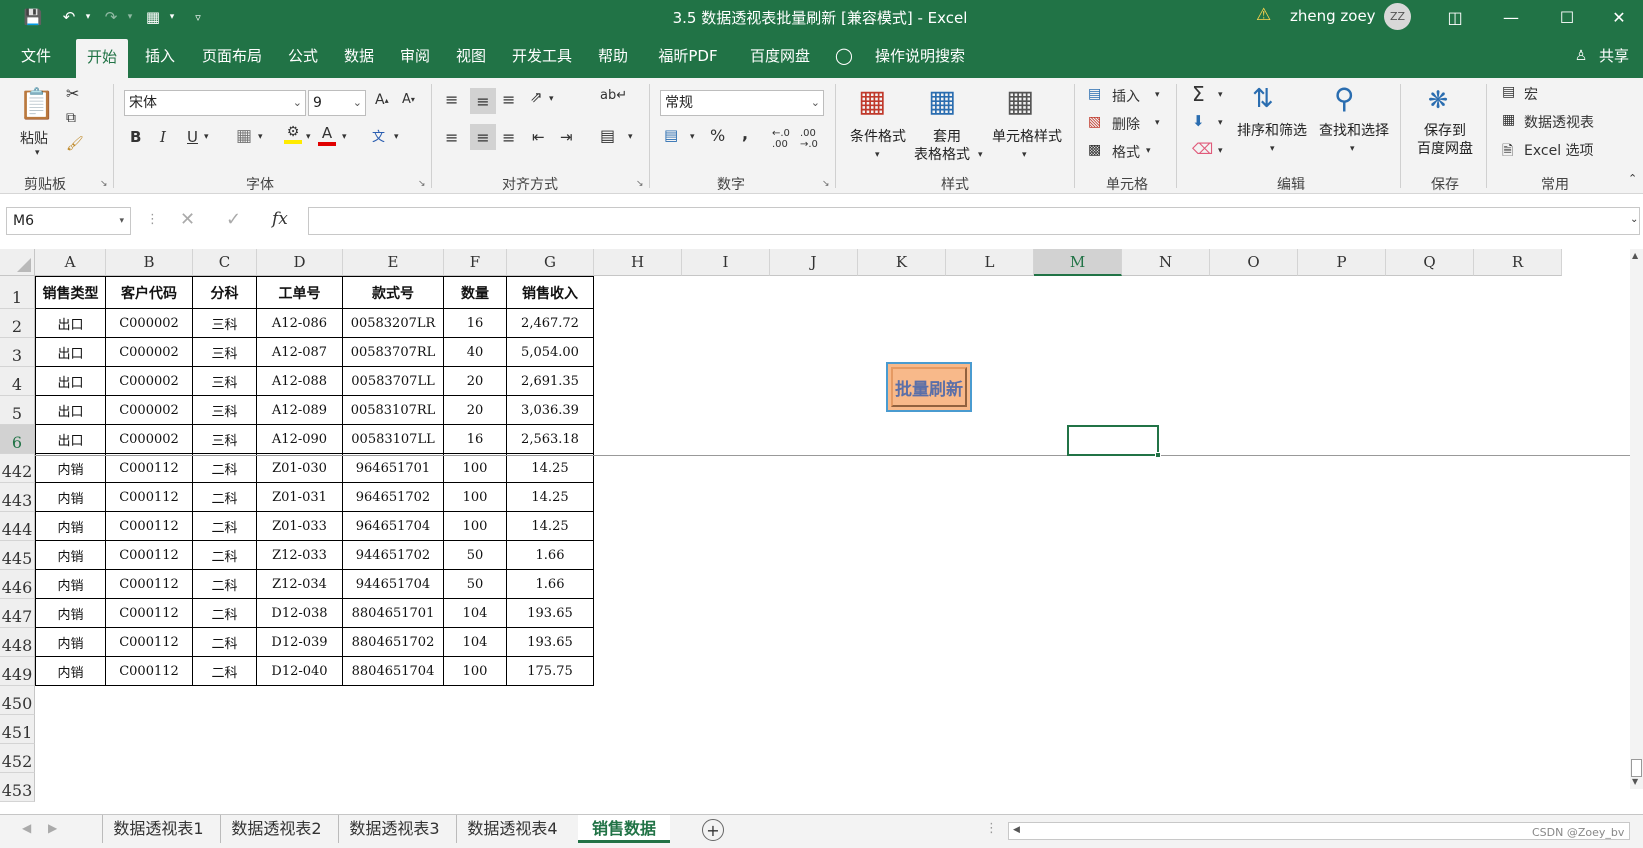 The height and width of the screenshot is (848, 1643). What do you see at coordinates (742, 103) in the screenshot?
I see `number-format-select: 常规 ⌄` at bounding box center [742, 103].